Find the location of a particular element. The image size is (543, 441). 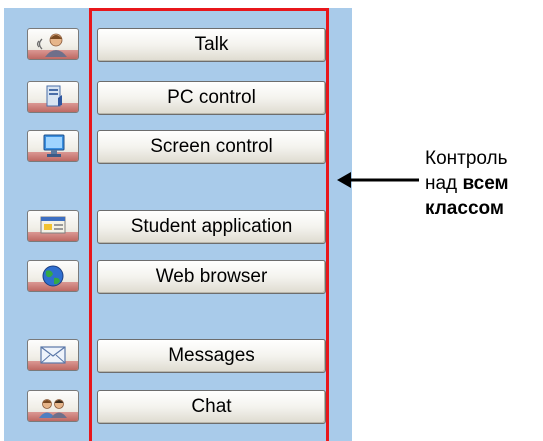

chat-button-label: Chat is located at coordinates (211, 406).